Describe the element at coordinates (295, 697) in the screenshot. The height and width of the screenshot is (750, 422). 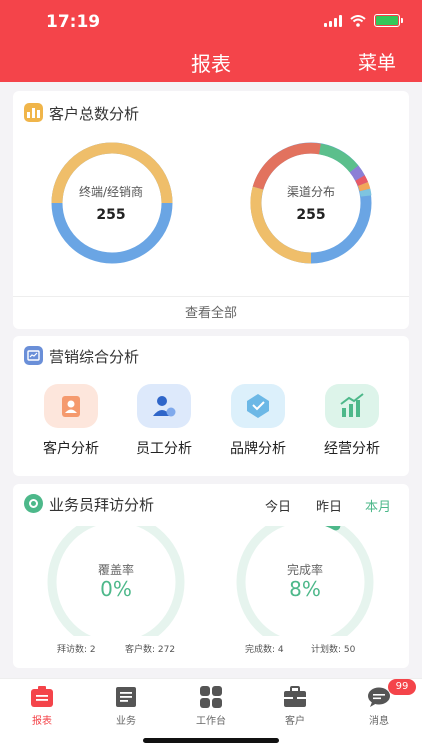
I see `customer-icon` at that location.